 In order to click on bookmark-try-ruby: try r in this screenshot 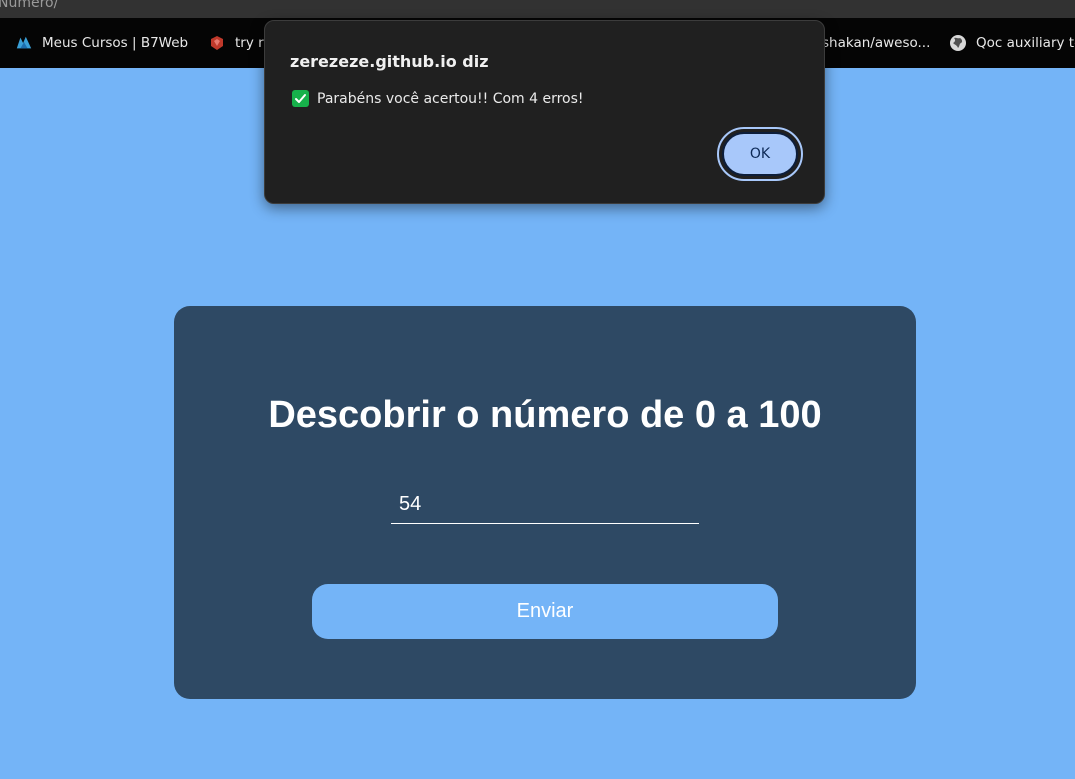, I will do `click(236, 43)`.